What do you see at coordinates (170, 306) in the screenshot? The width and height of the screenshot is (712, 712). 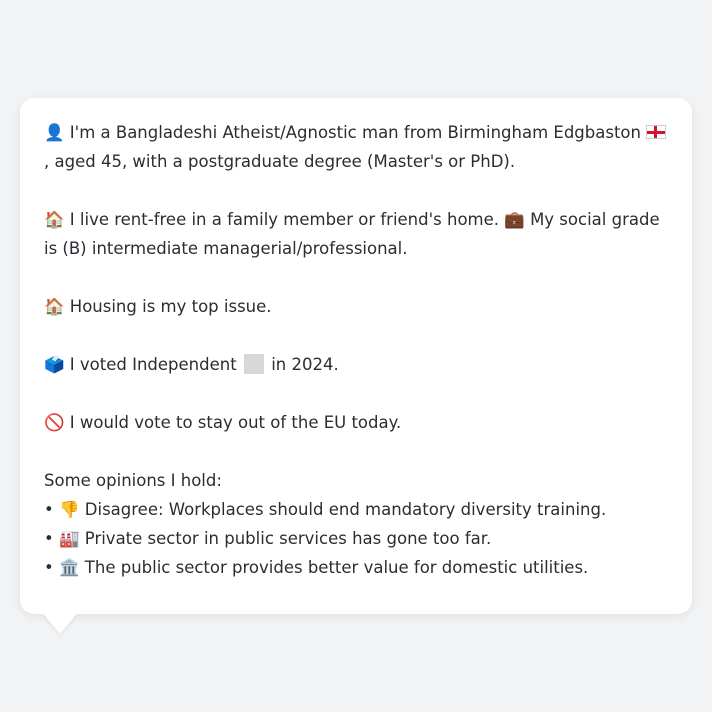 I see `top-issue-text: Housing is my top issue.` at bounding box center [170, 306].